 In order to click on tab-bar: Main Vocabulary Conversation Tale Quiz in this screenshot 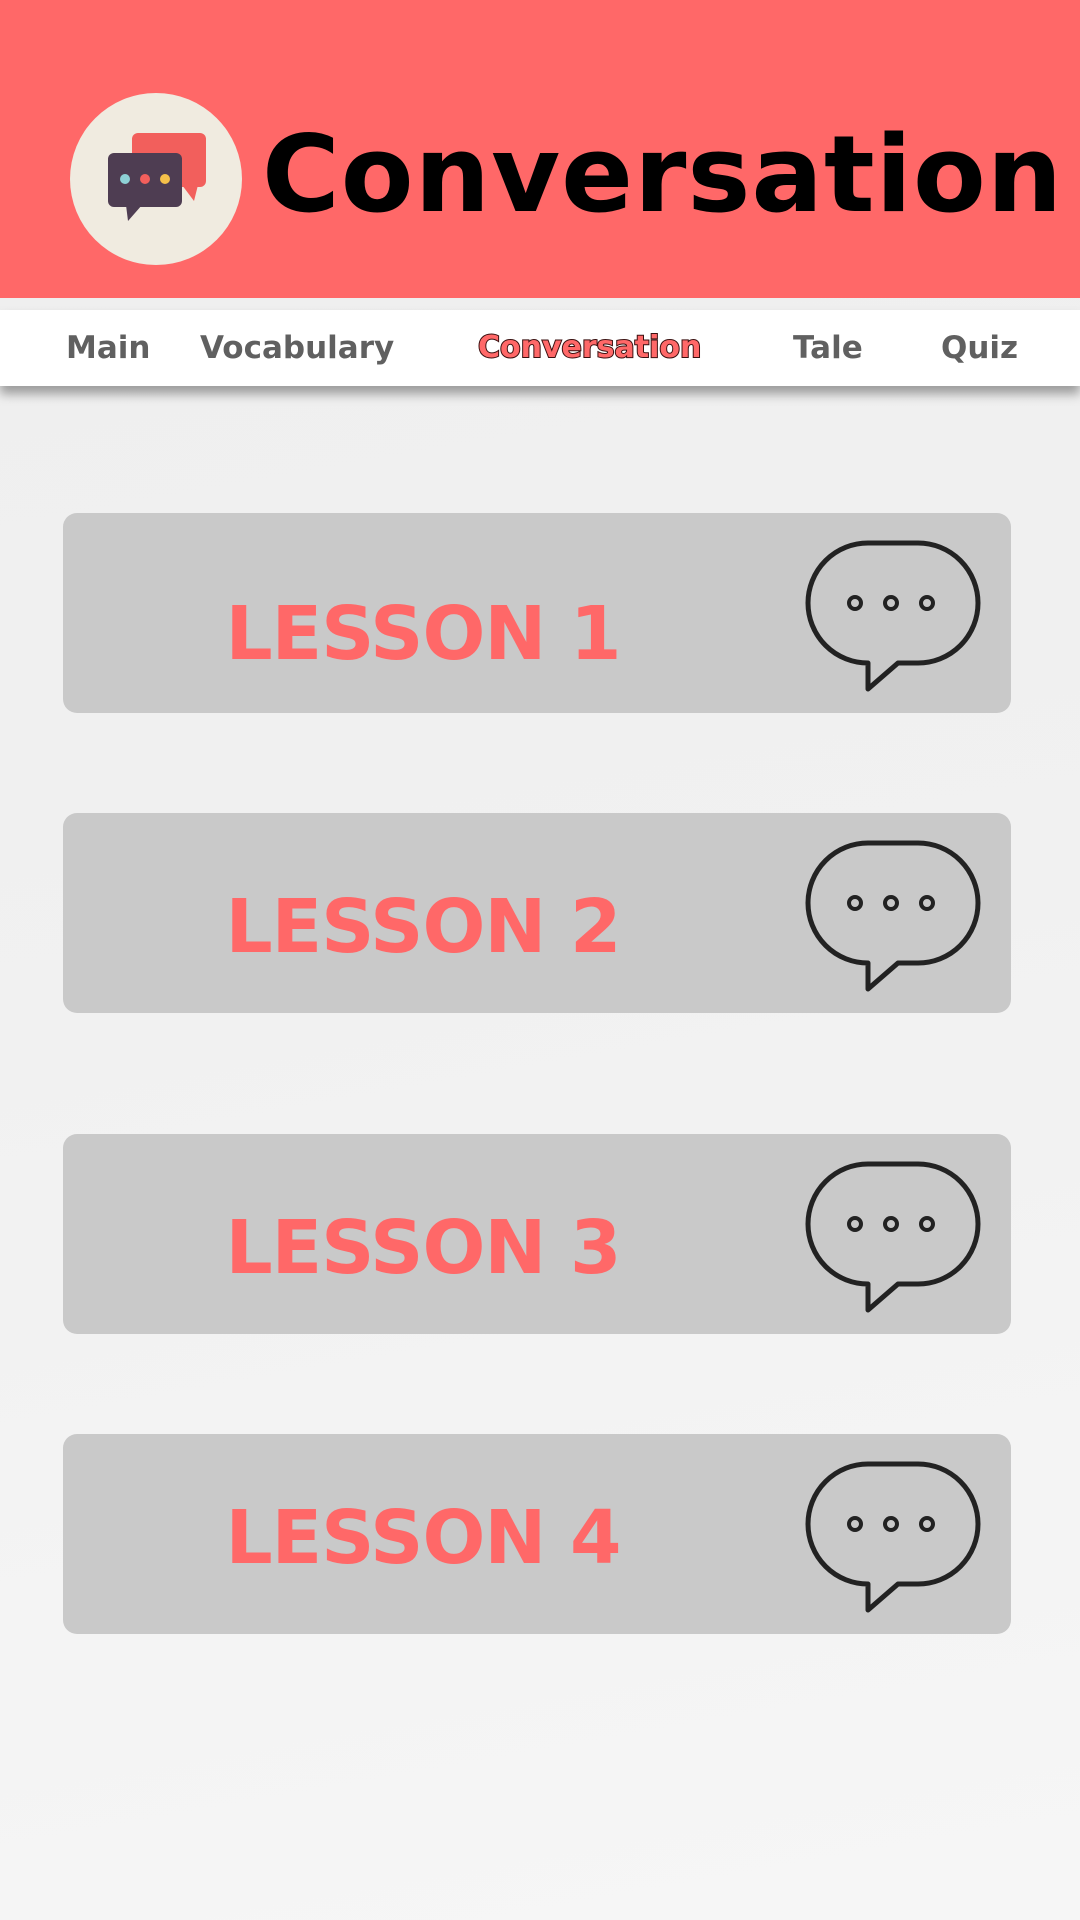, I will do `click(540, 348)`.